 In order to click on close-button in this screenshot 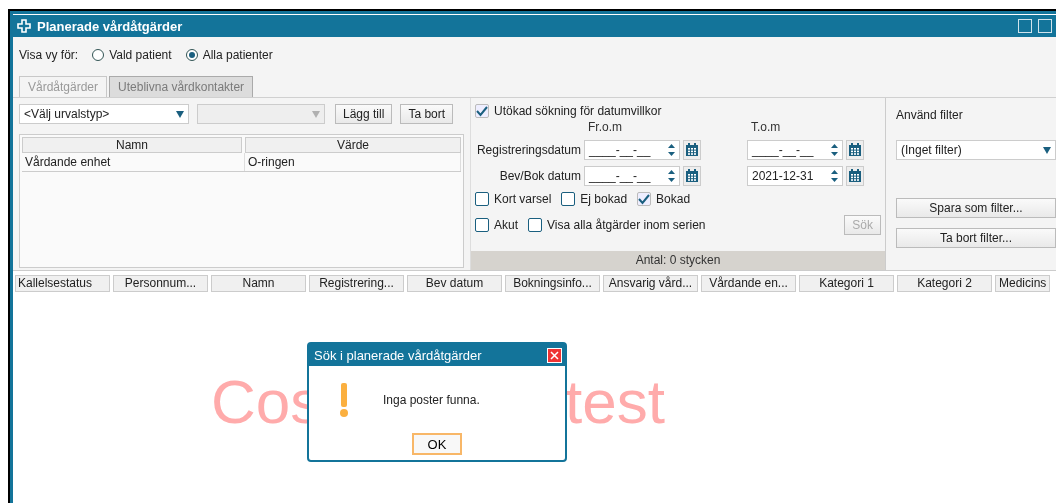, I will do `click(554, 355)`.